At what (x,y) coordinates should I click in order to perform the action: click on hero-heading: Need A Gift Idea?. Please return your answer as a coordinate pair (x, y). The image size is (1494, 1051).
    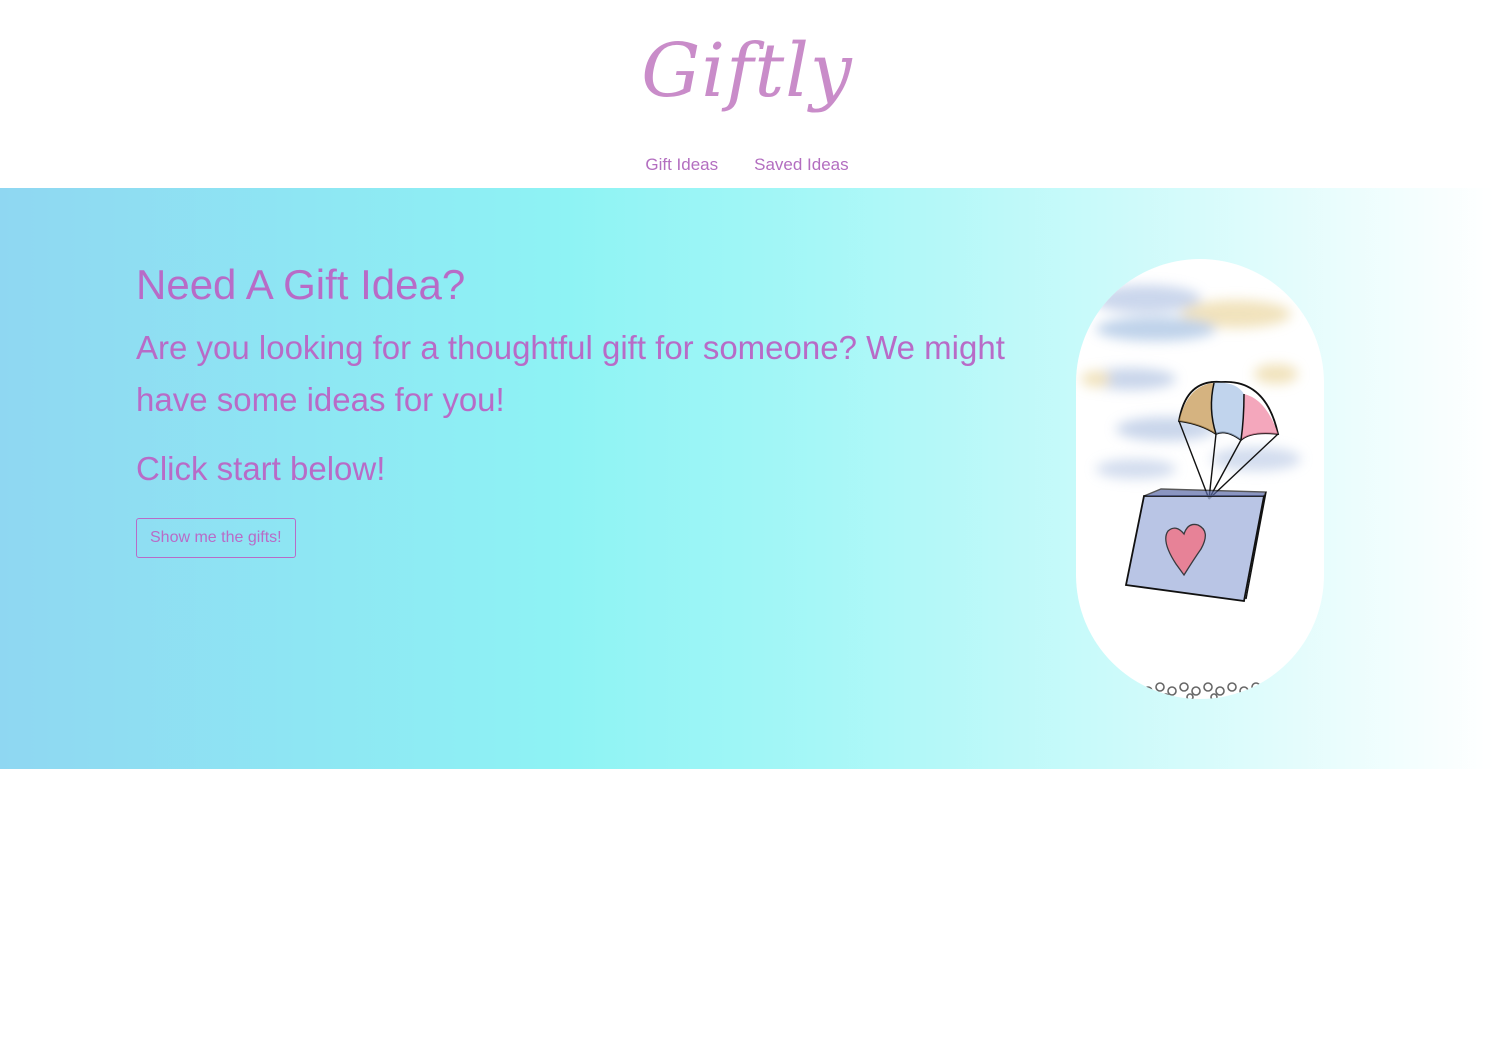
    Looking at the image, I should click on (301, 284).